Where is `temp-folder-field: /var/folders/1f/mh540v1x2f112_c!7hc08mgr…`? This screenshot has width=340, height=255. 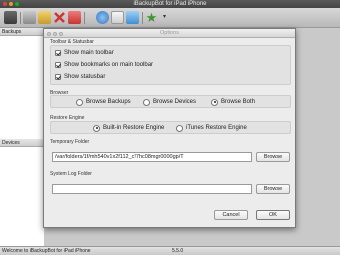
temp-folder-field: /var/folders/1f/mh540v1x2f112_c!7hc08mgr… is located at coordinates (152, 157).